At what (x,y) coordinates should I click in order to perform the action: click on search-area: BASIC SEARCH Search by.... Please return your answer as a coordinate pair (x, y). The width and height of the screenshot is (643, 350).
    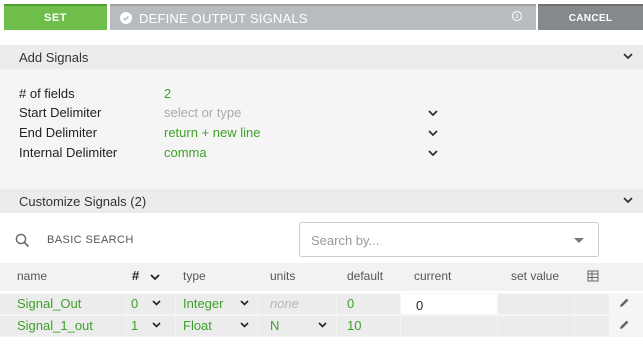
    Looking at the image, I should click on (321, 238).